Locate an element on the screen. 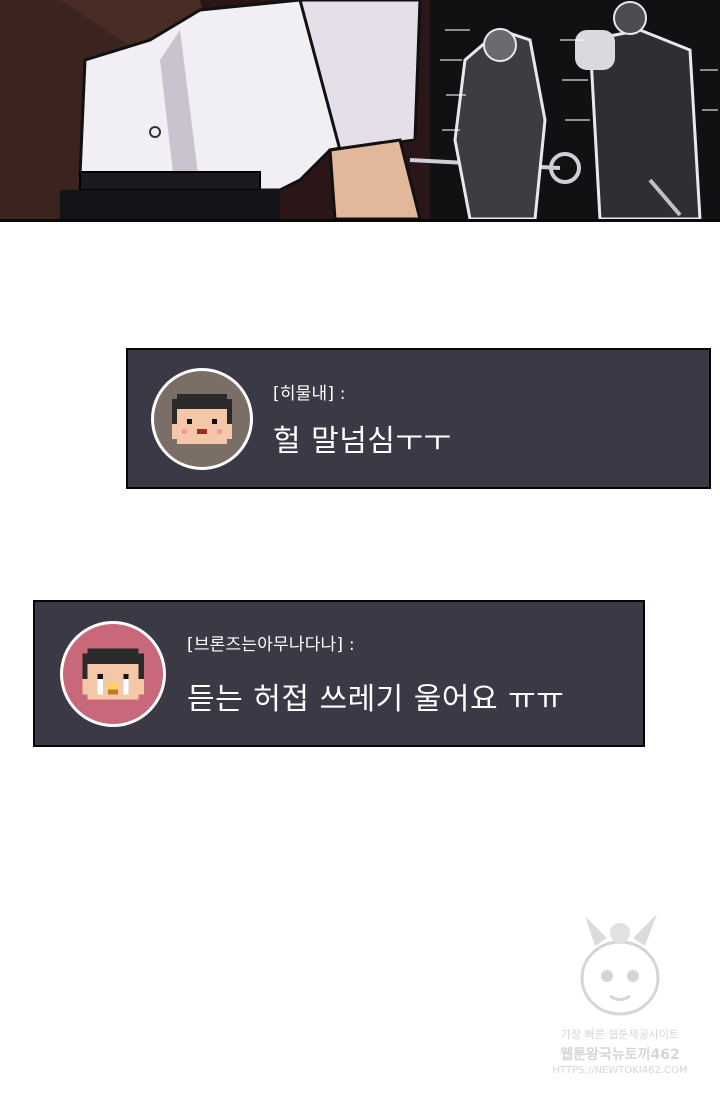  watermark-line: HTTPS://NEWTOKI462.COM is located at coordinates (620, 1070).